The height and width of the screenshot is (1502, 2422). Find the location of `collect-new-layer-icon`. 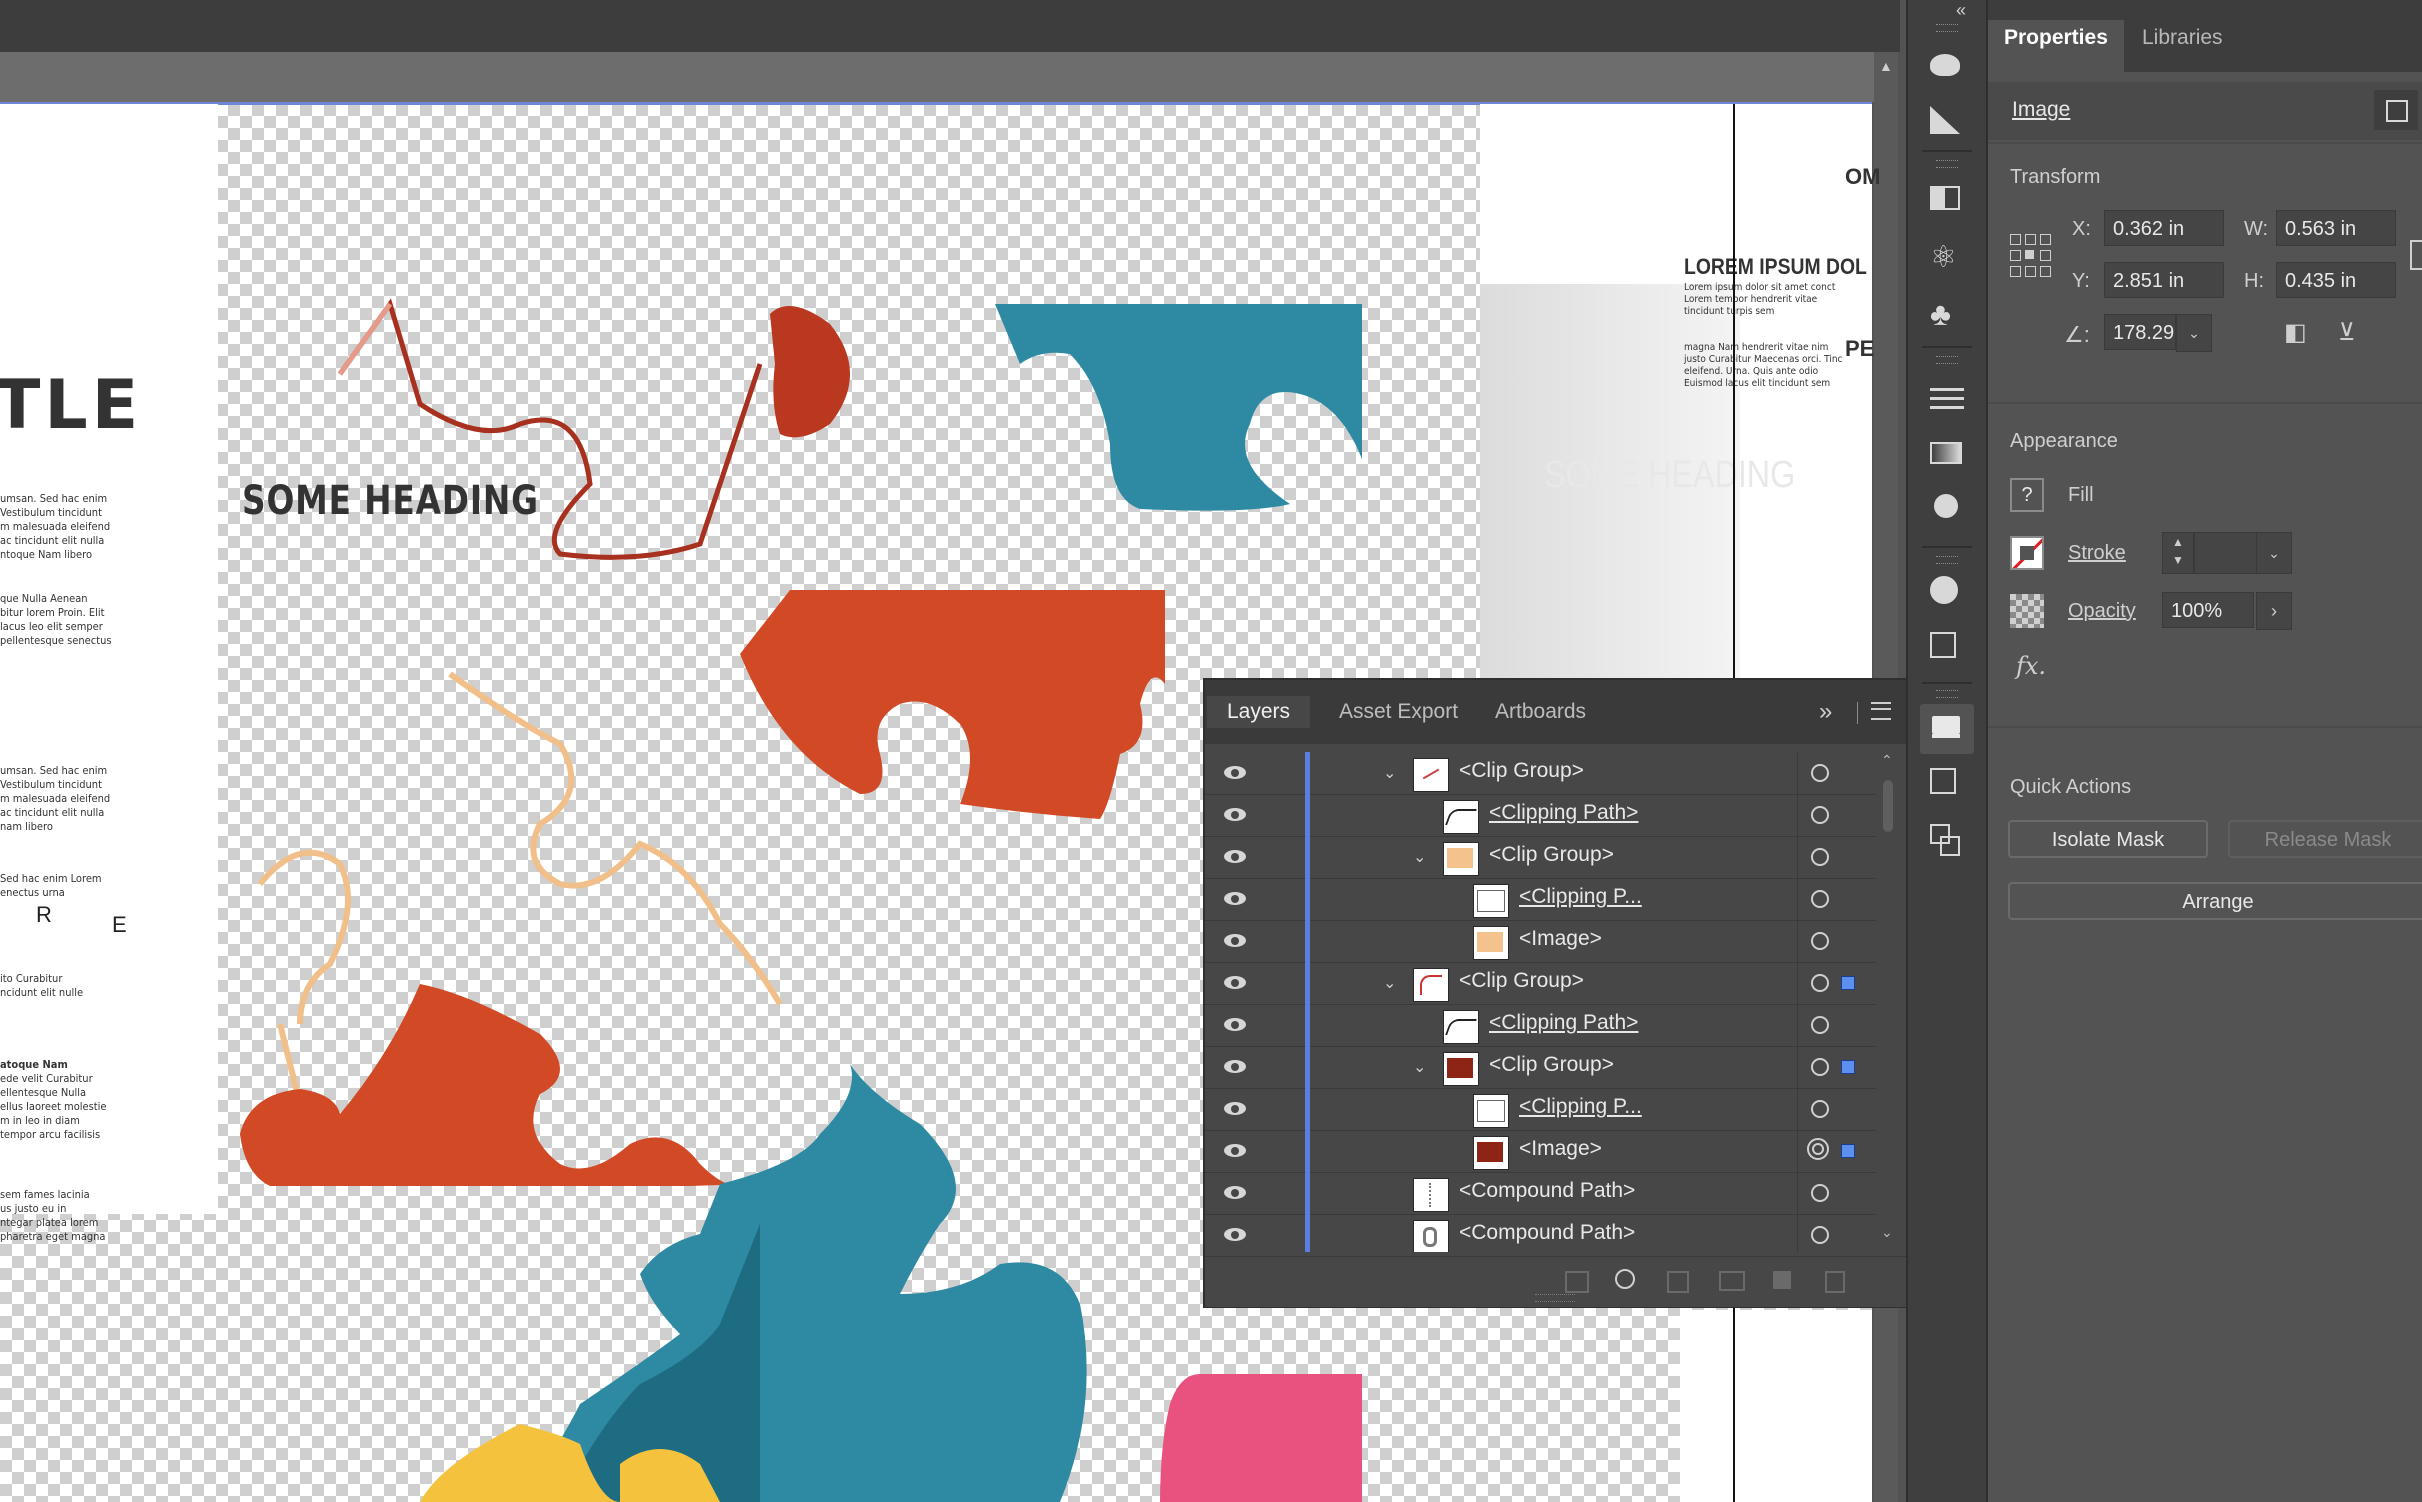

collect-new-layer-icon is located at coordinates (1732, 1281).